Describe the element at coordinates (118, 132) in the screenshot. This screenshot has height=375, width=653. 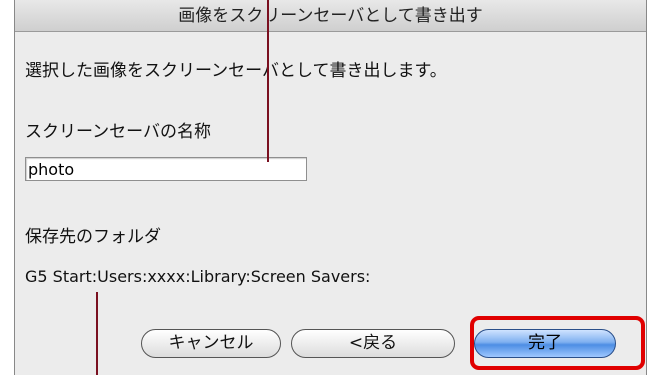
I see `screensaver-name-label: スクリーンセーバの名称` at that location.